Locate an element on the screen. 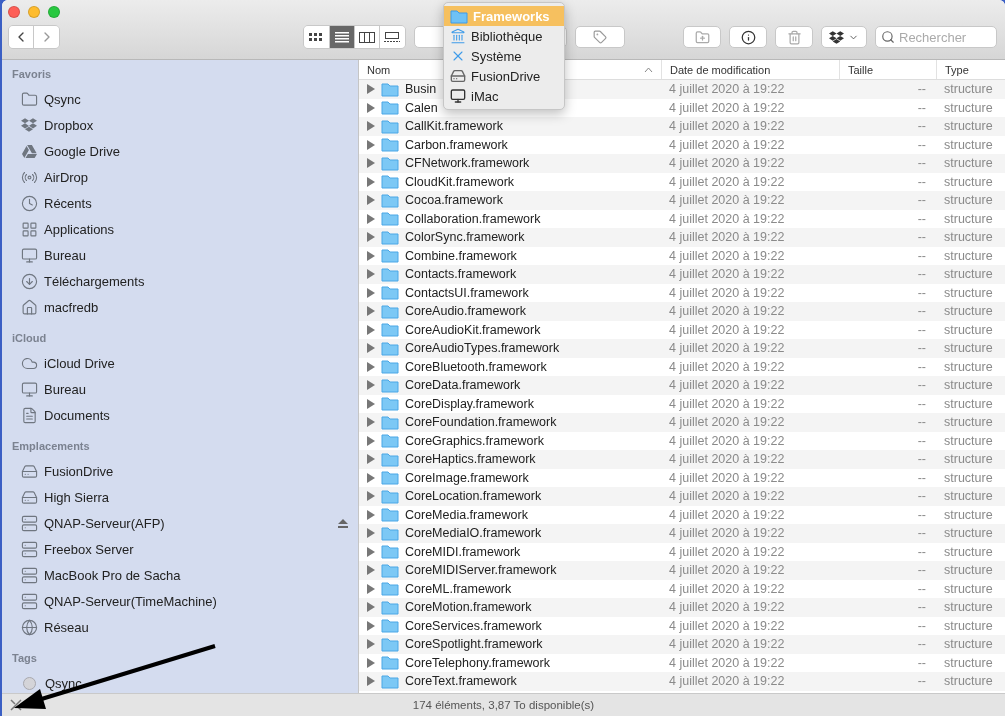  eject-icon is located at coordinates (343, 523).